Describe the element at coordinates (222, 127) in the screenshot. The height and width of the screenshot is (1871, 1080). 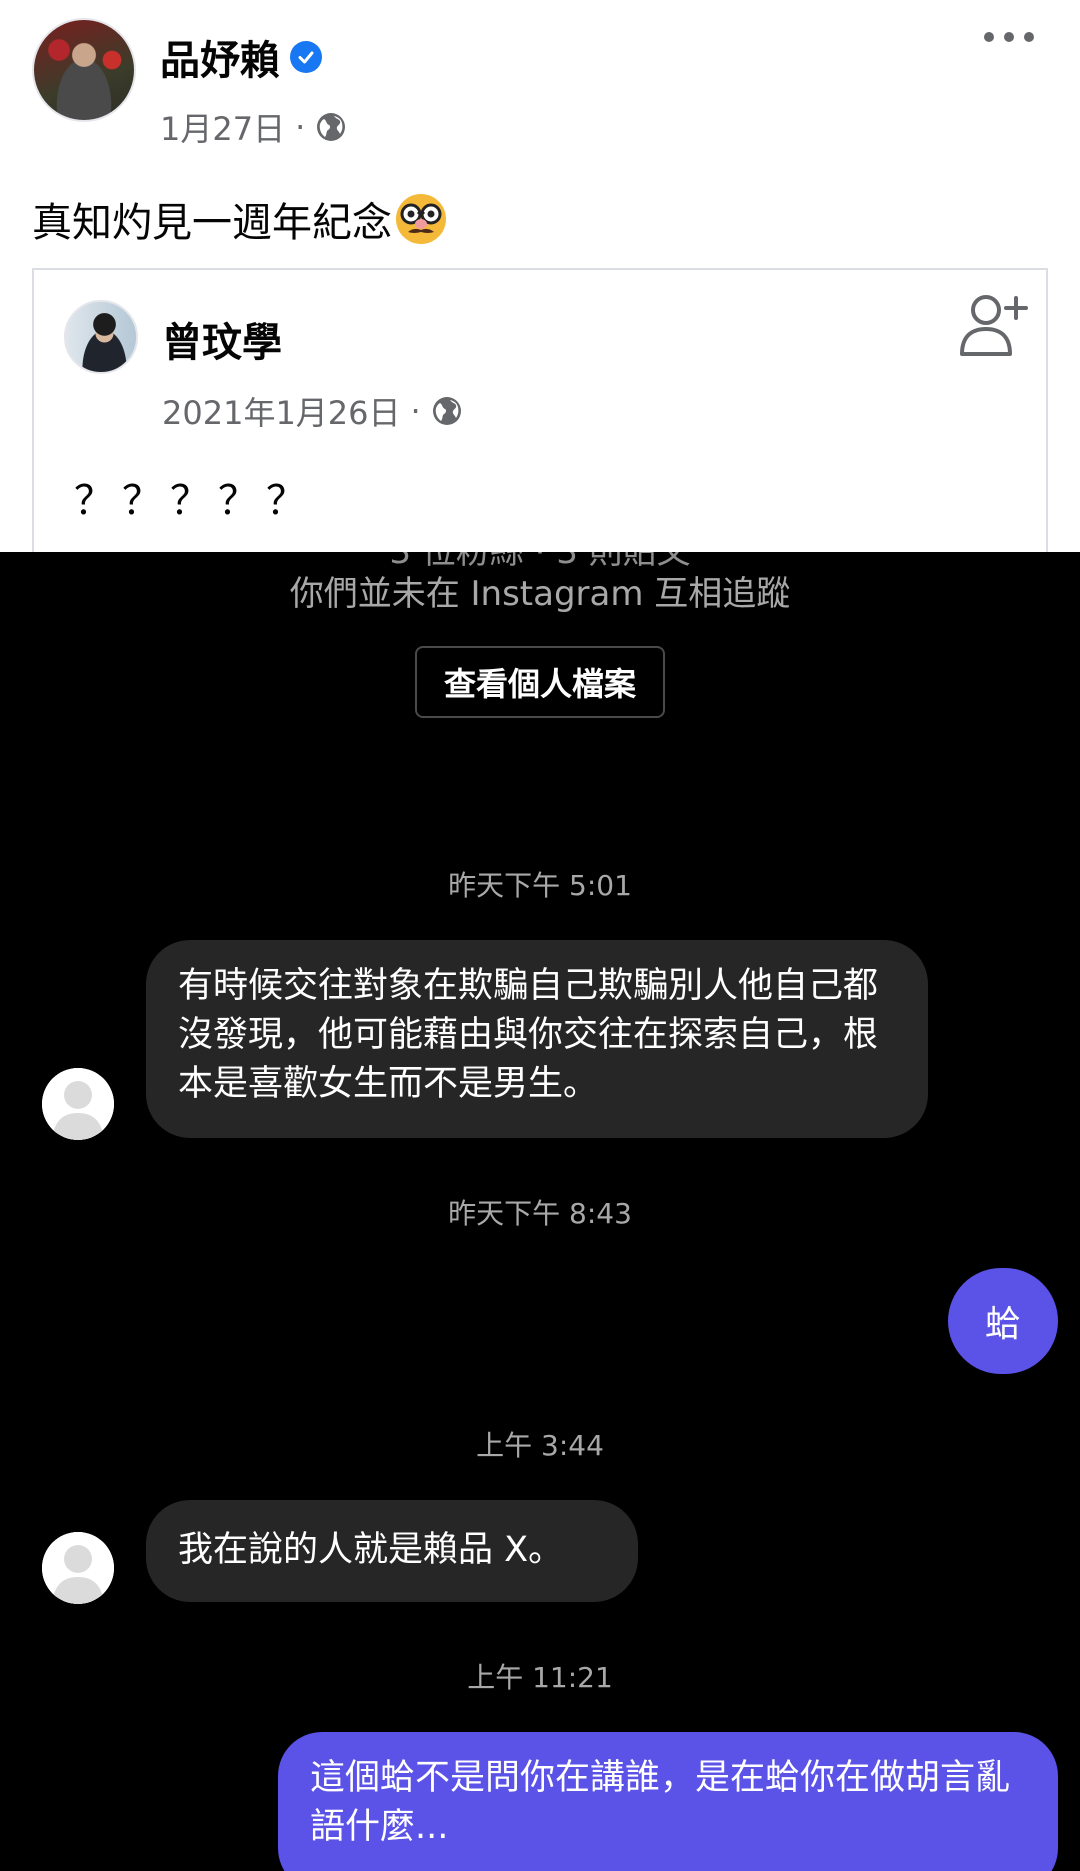
I see `post-date: 1月27日` at that location.